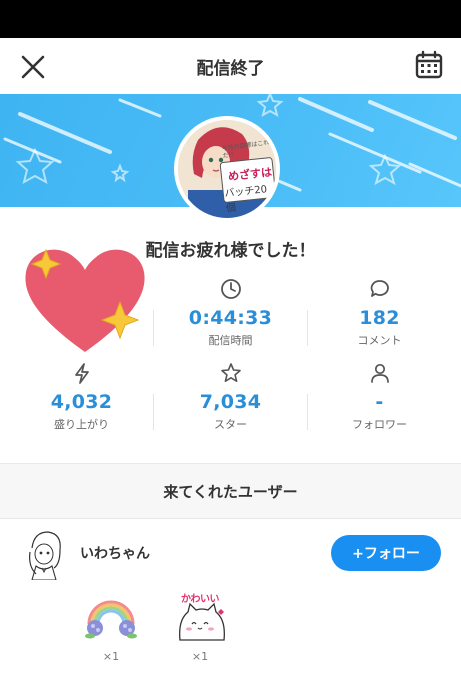 This screenshot has height=680, width=461. I want to click on rainbow-gift-icon, so click(111, 619).